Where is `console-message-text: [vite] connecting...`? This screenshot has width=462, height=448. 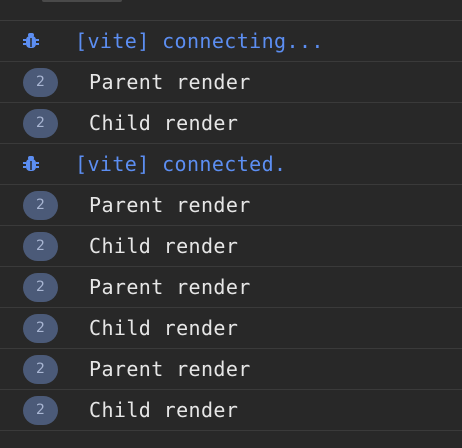
console-message-text: [vite] connecting... is located at coordinates (199, 41).